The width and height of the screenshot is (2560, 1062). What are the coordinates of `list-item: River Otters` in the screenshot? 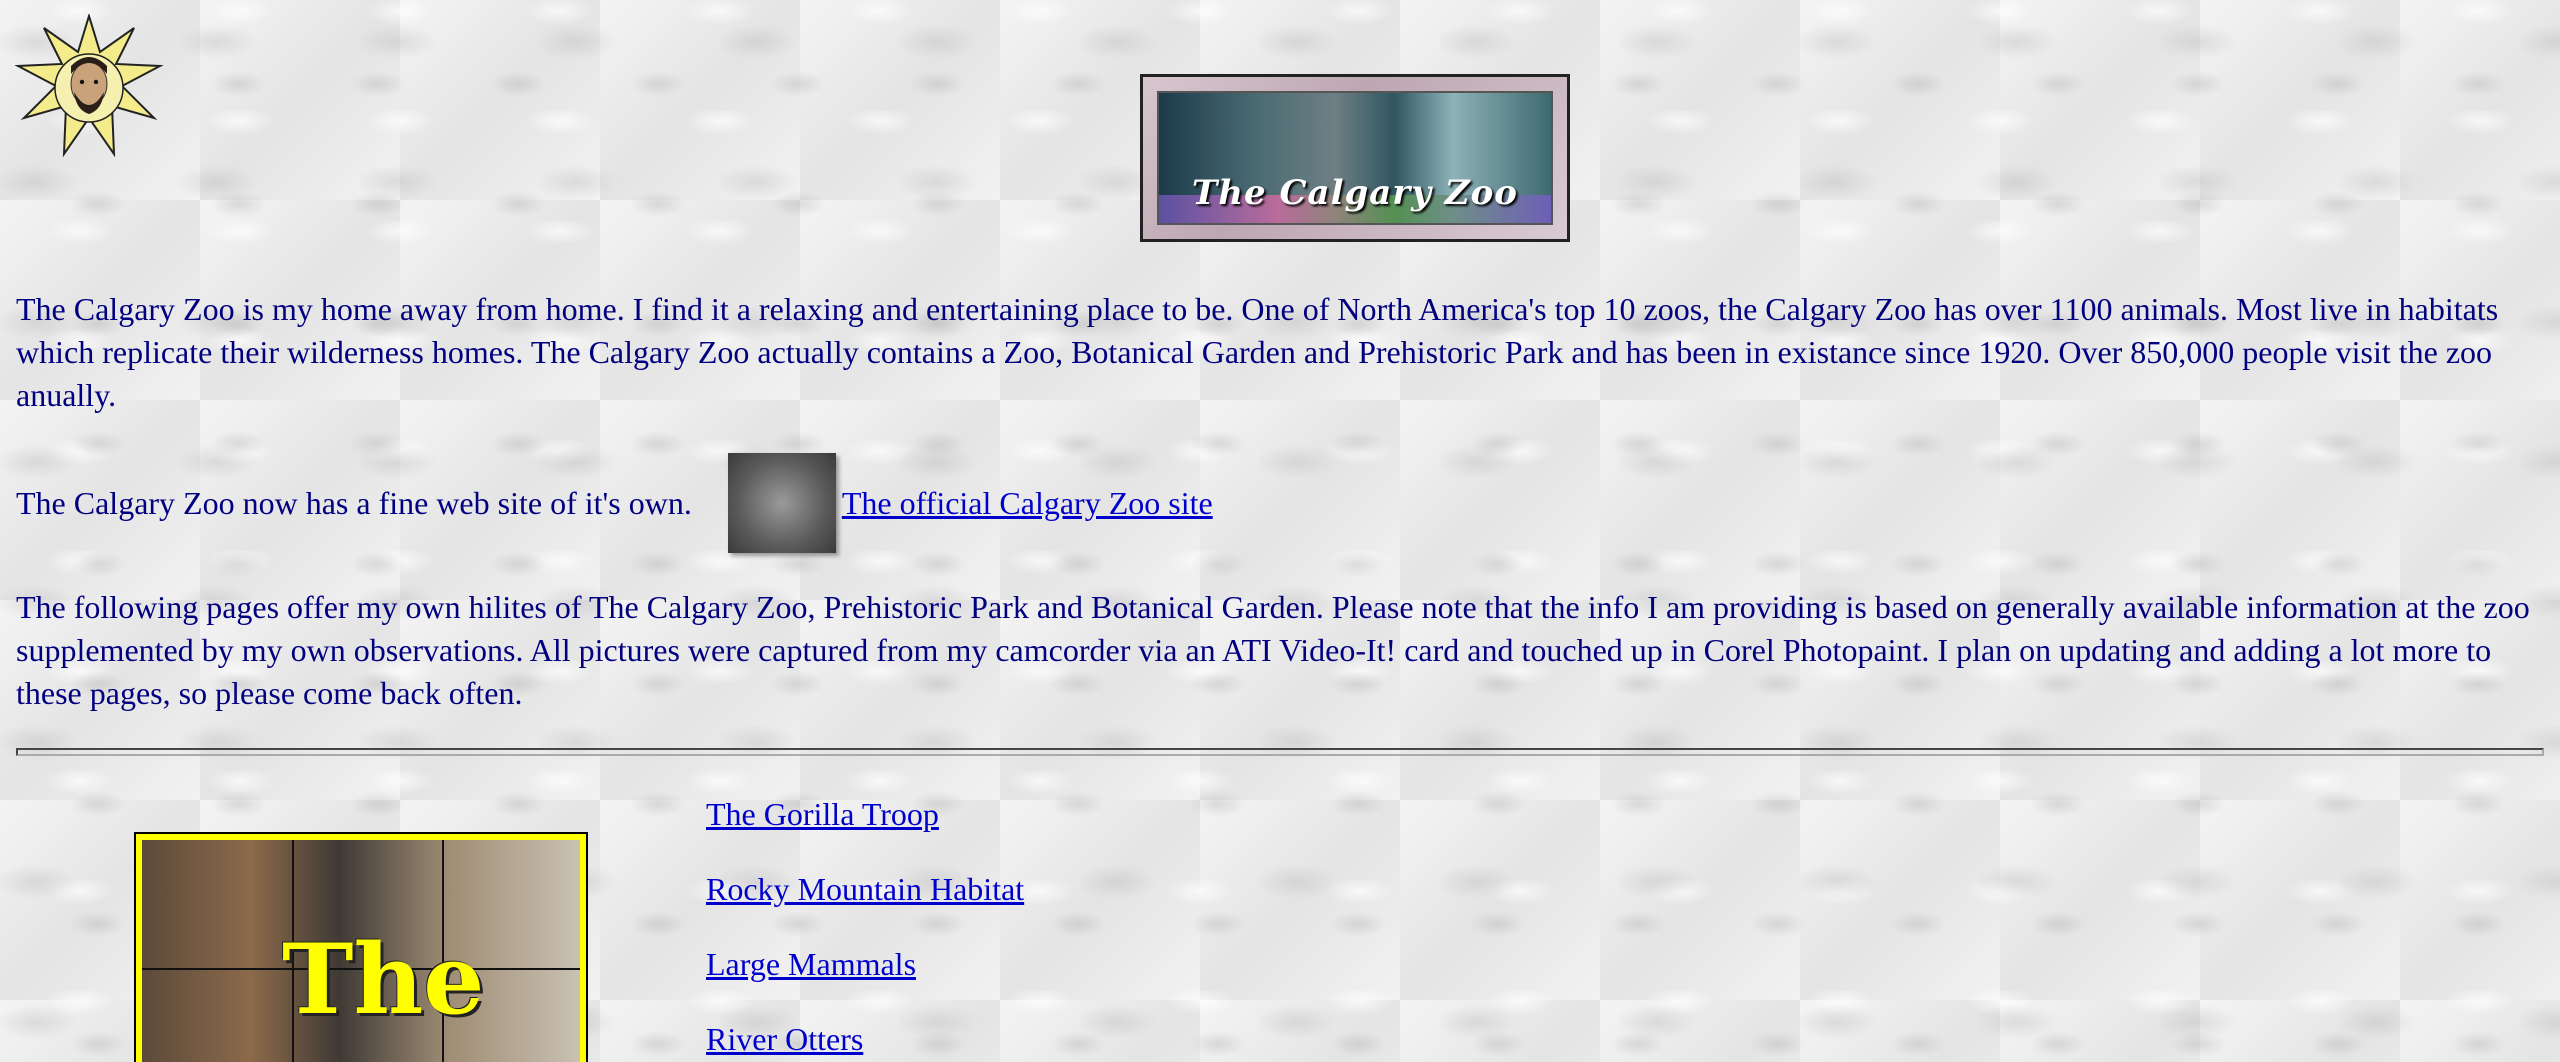 It's located at (865, 1038).